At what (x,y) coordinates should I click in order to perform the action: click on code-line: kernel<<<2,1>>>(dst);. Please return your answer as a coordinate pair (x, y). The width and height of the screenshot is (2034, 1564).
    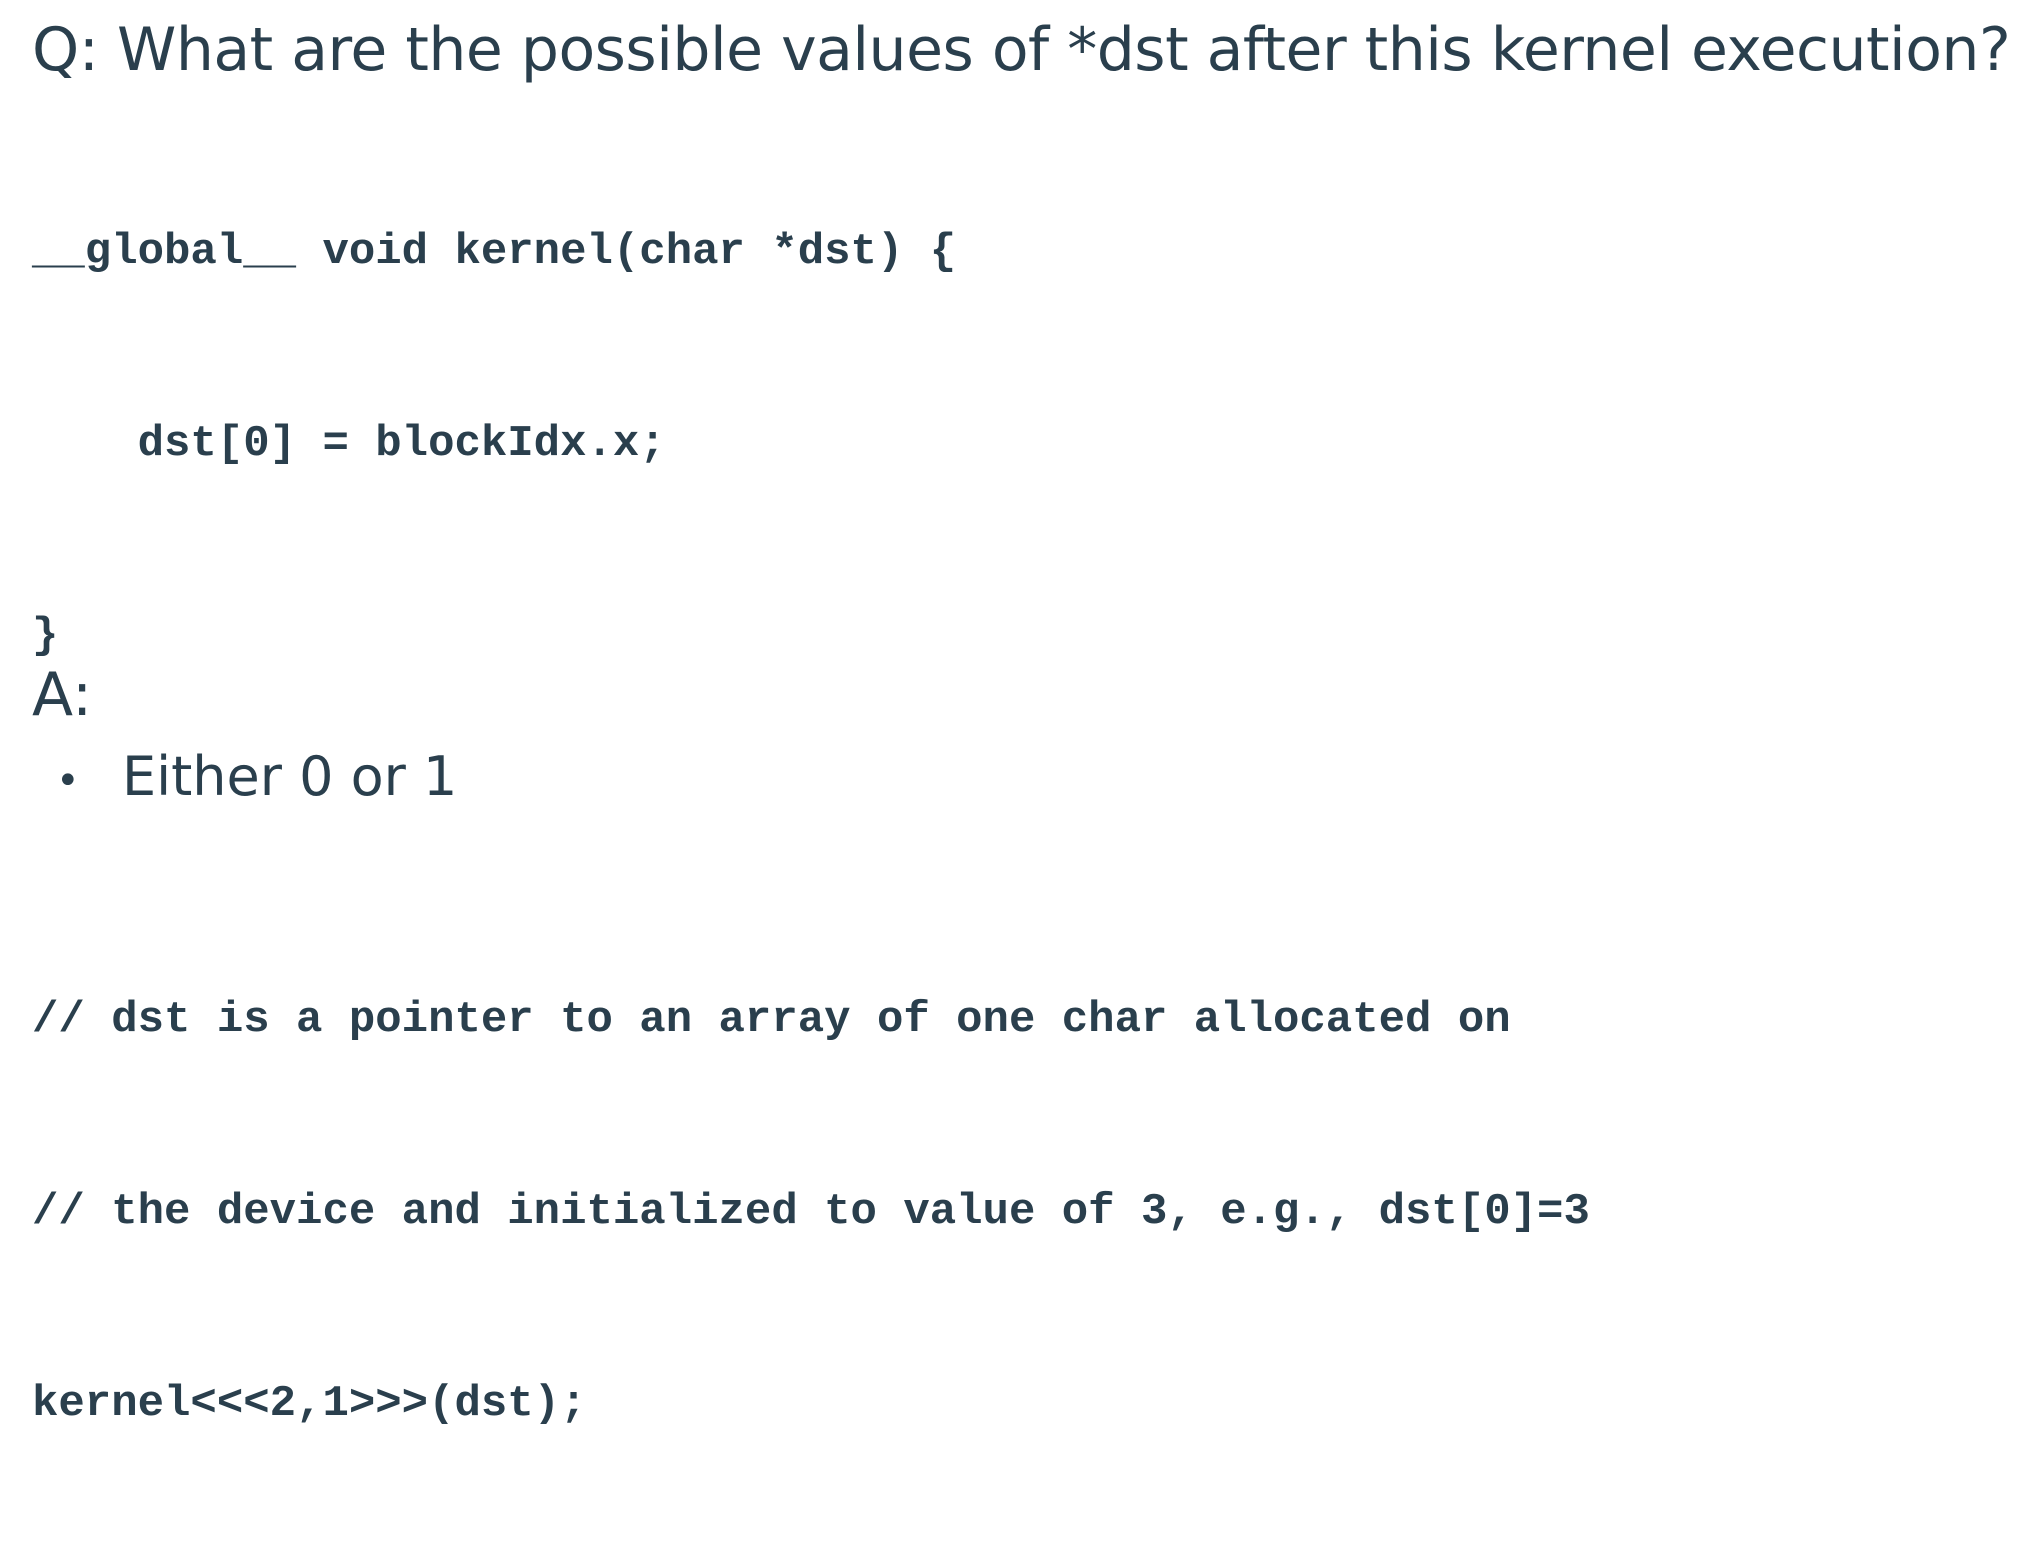
    Looking at the image, I should click on (309, 1404).